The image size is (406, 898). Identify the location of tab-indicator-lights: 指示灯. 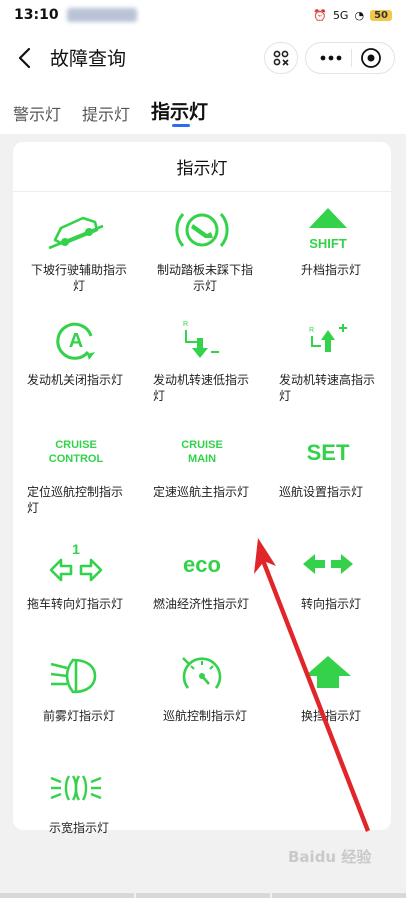
(179, 110).